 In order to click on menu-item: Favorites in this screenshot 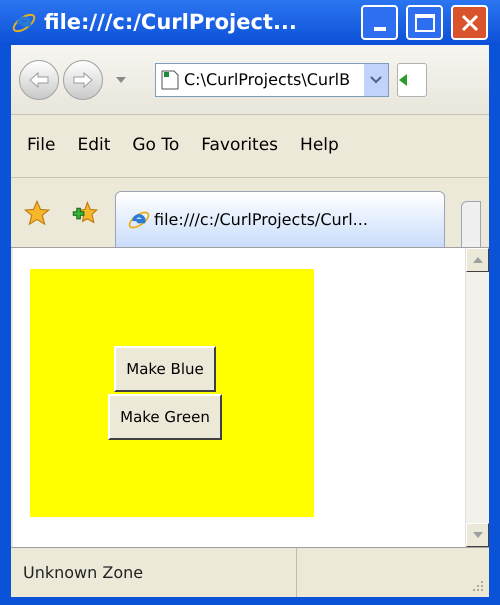, I will do `click(239, 146)`.